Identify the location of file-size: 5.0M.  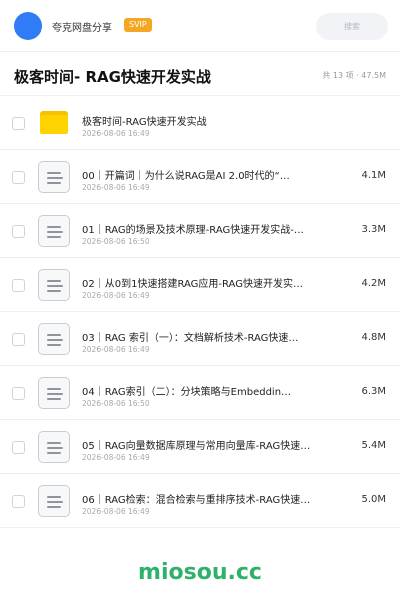
(373, 499).